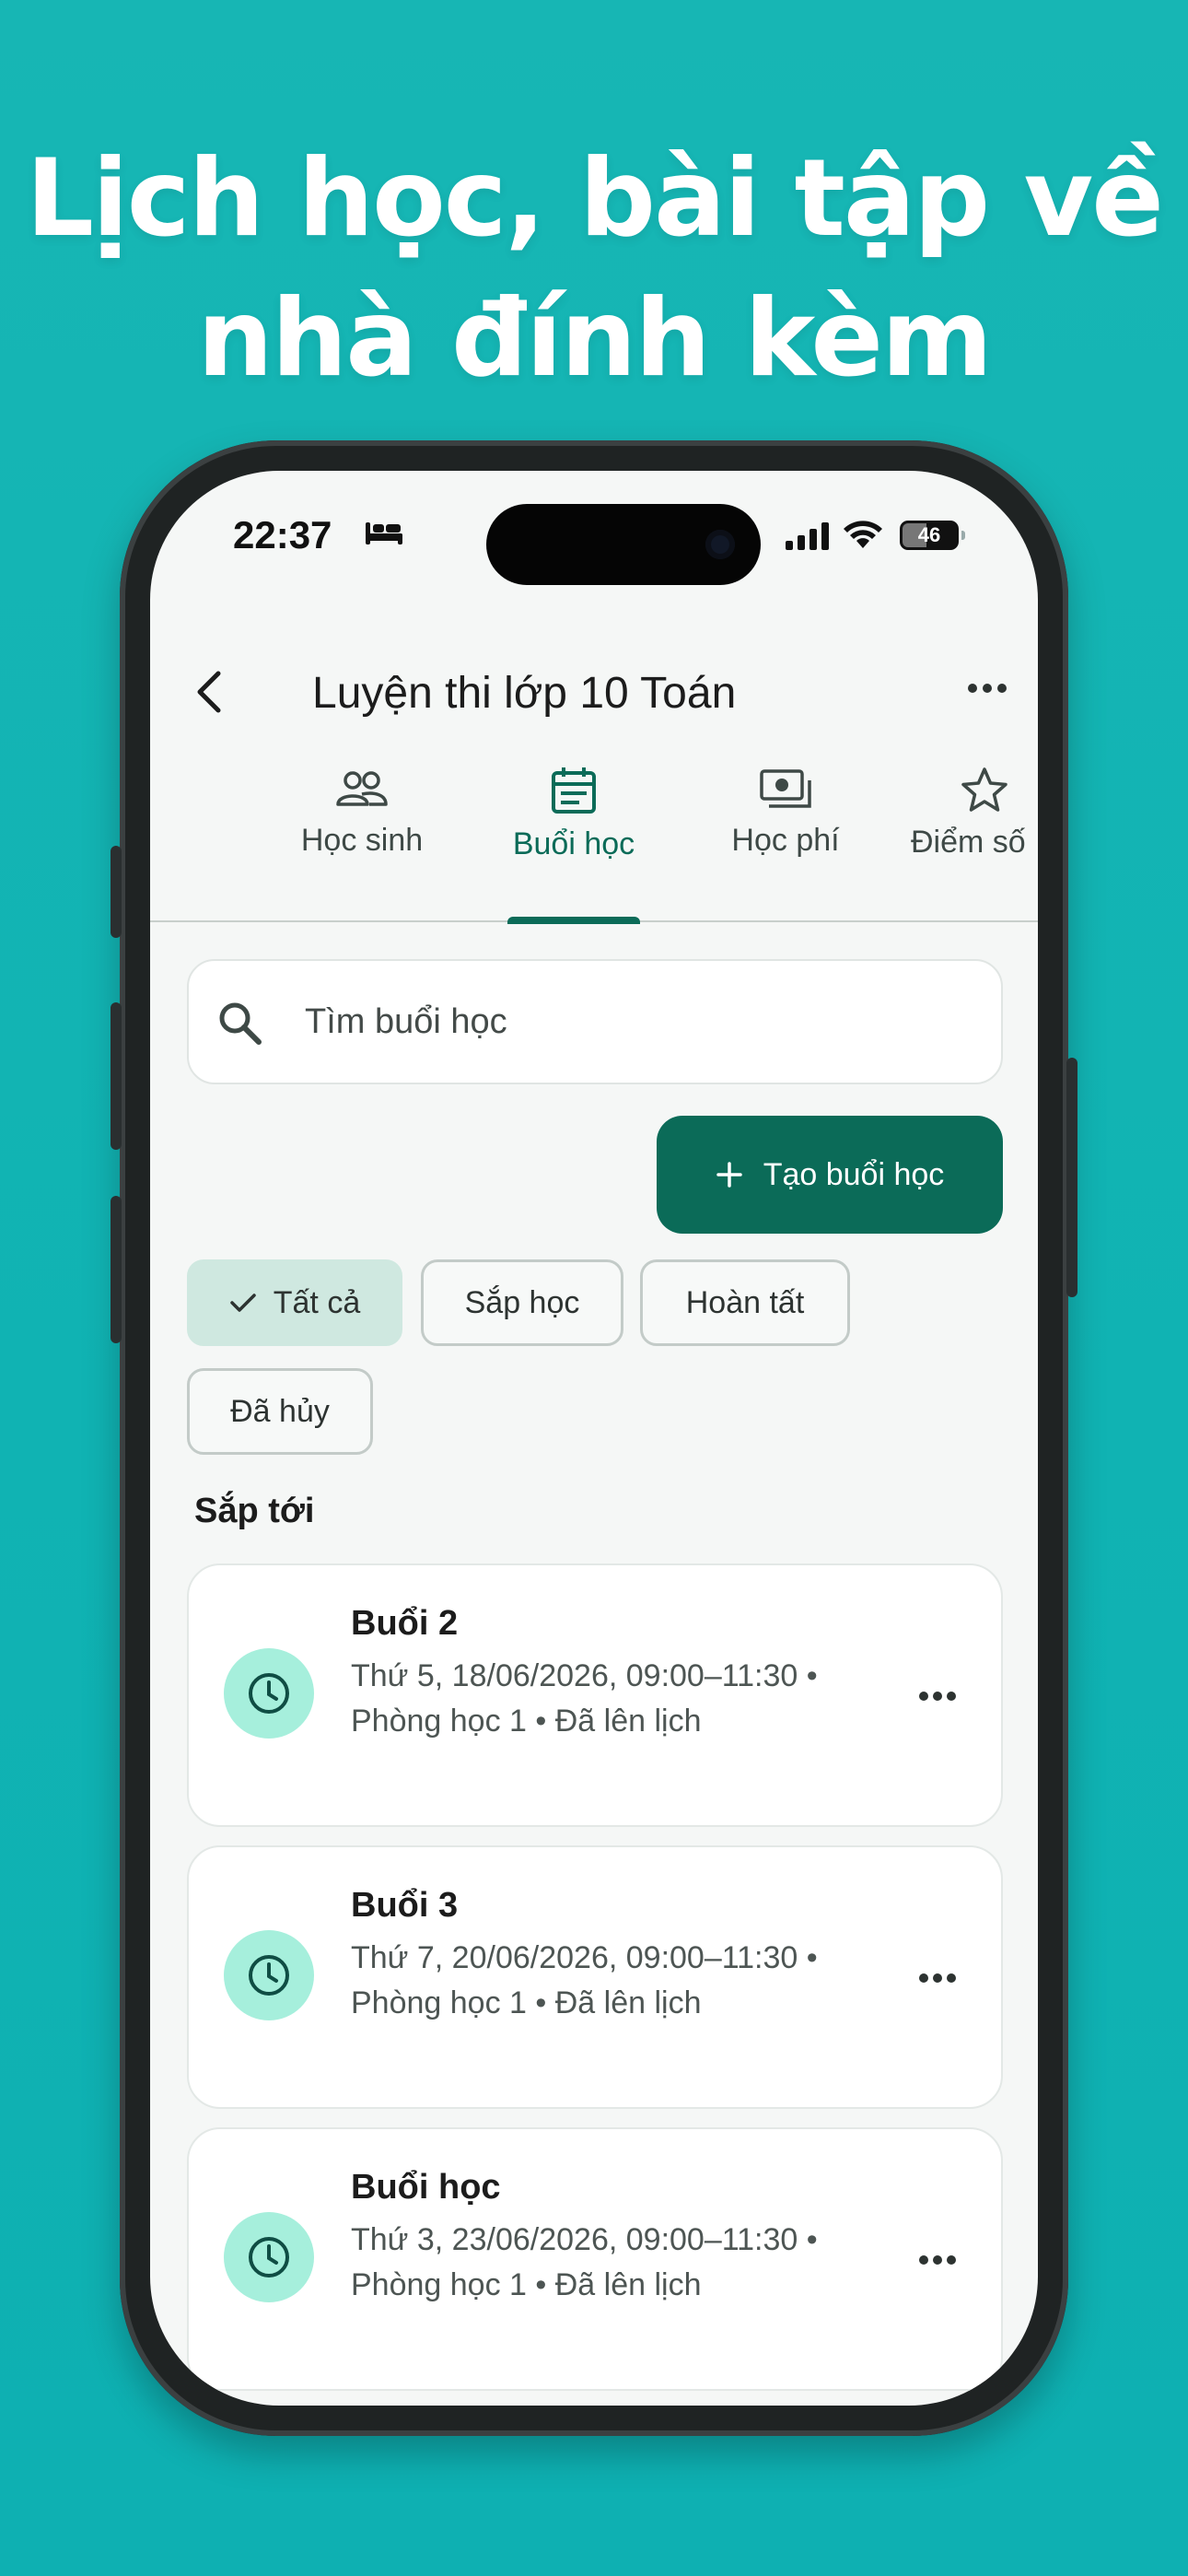 The width and height of the screenshot is (1188, 2576). What do you see at coordinates (627, 1022) in the screenshot?
I see `search-input` at bounding box center [627, 1022].